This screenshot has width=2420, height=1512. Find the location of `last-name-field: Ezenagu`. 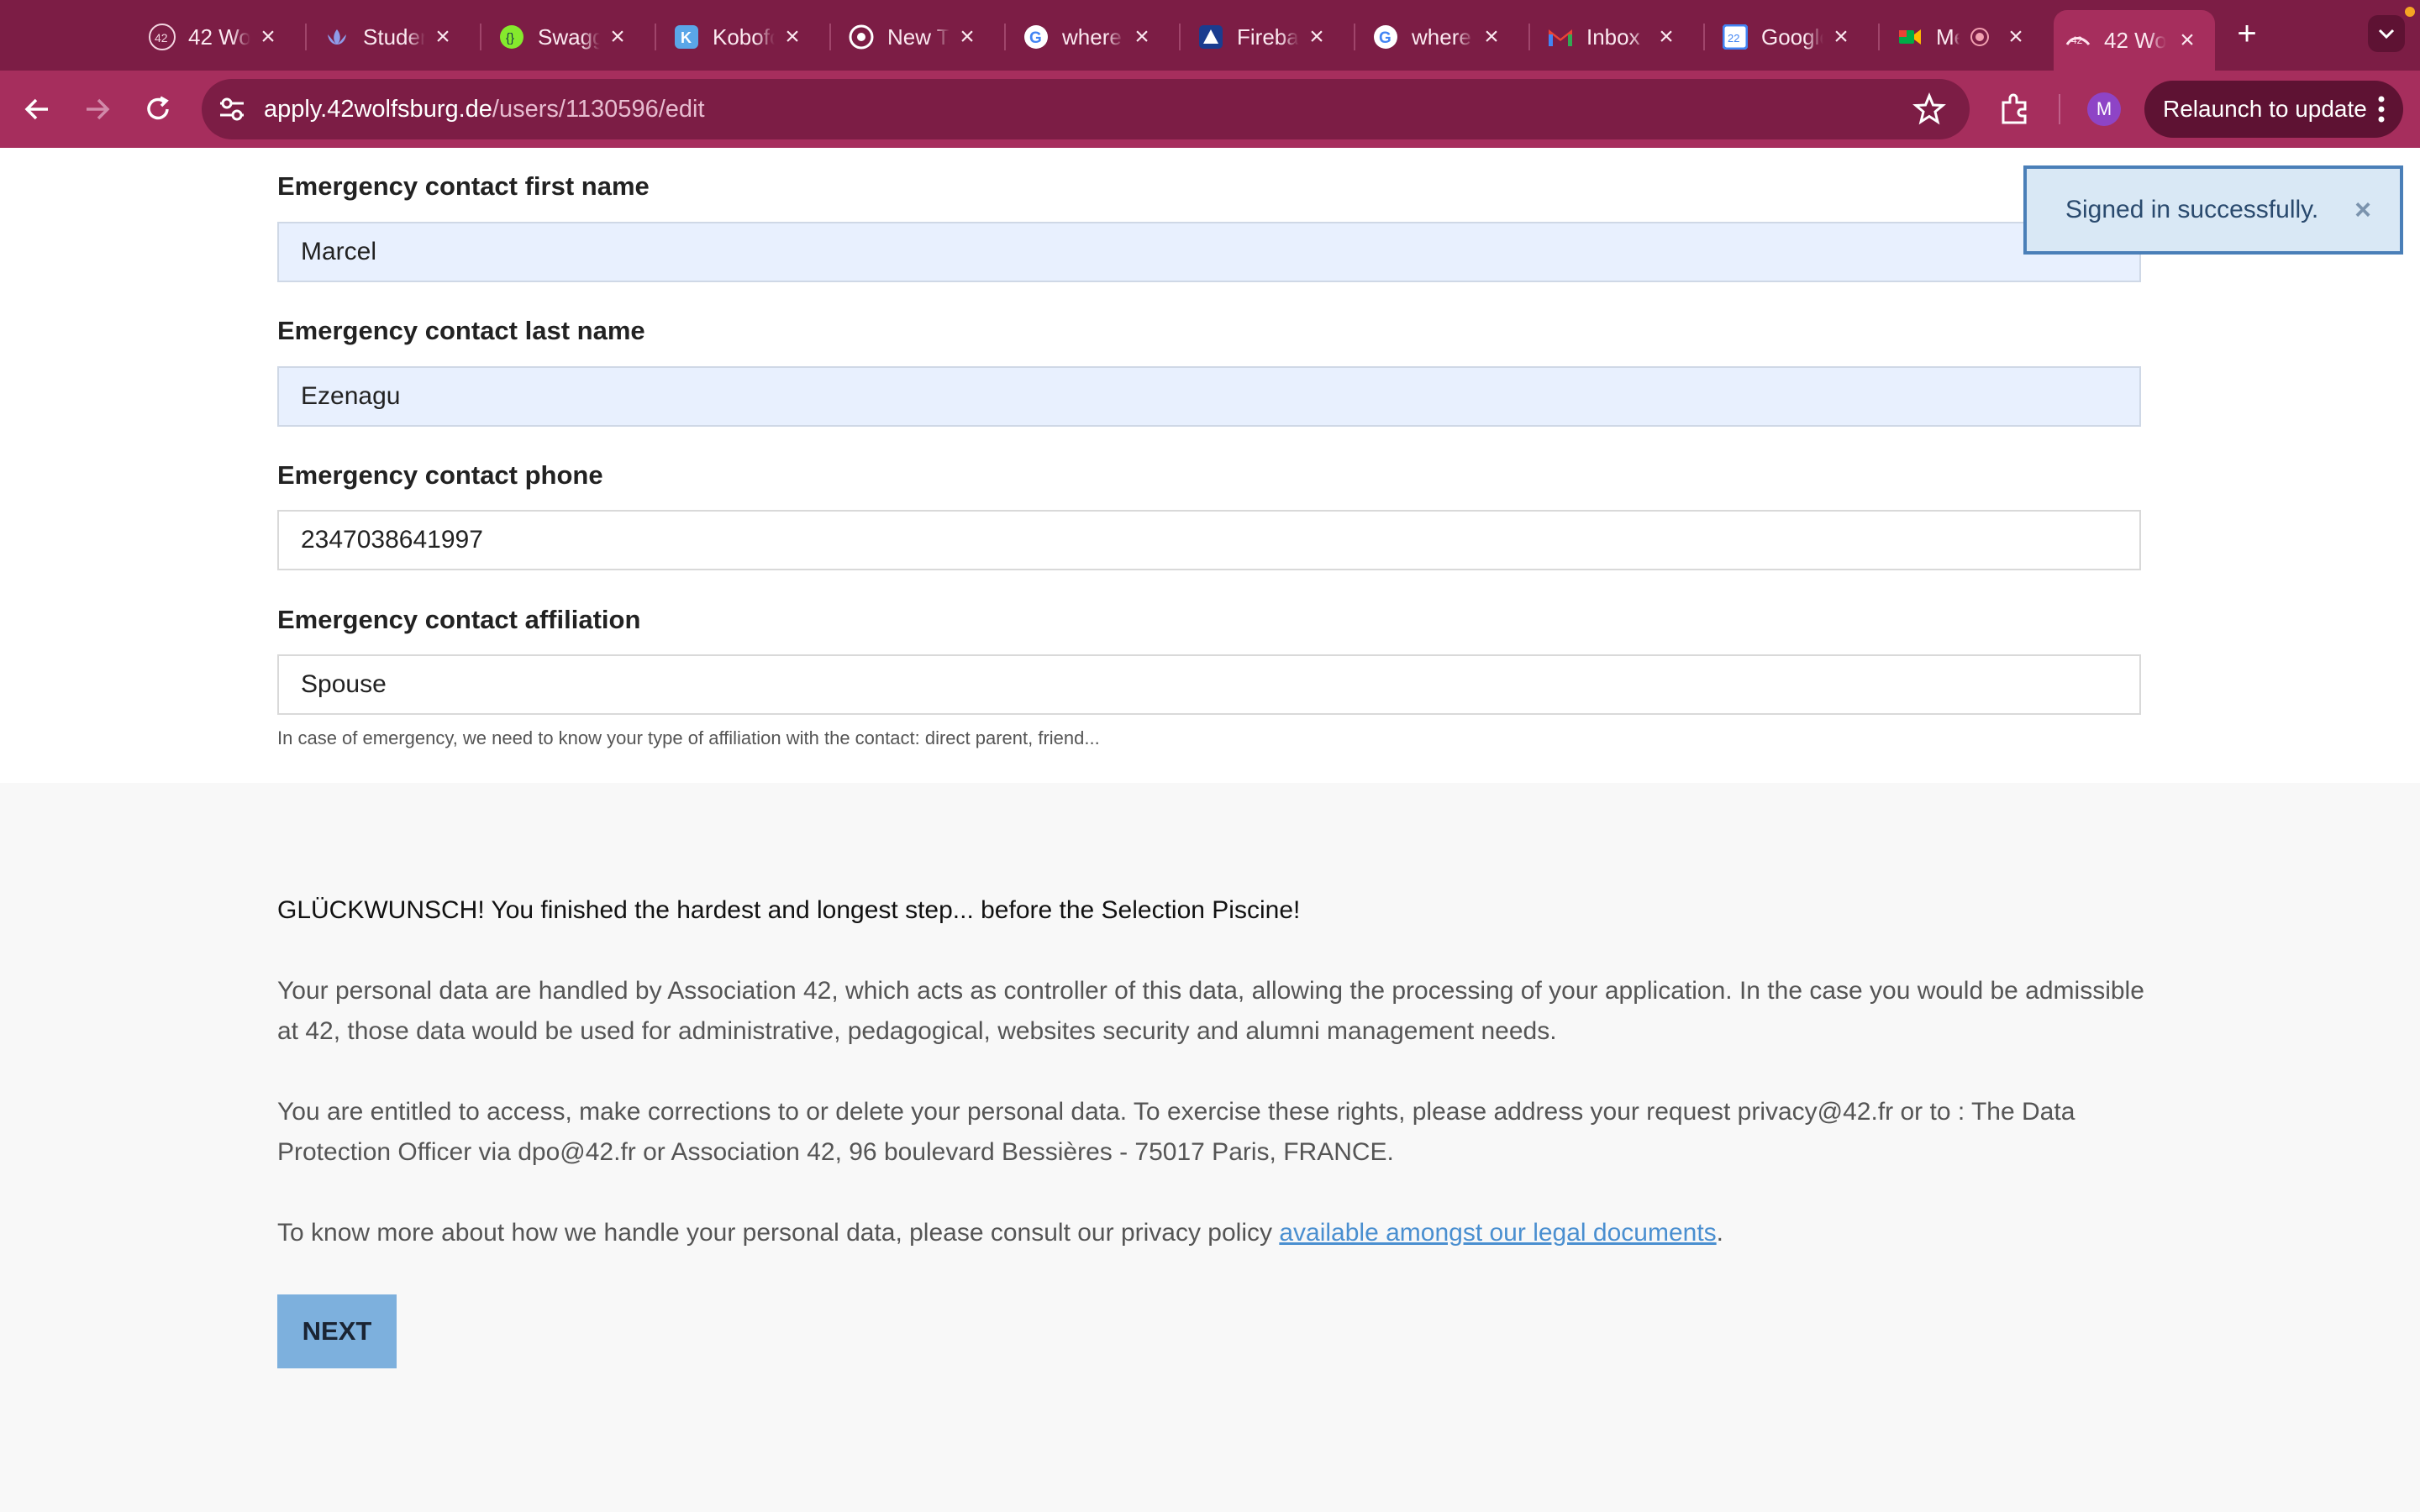

last-name-field: Ezenagu is located at coordinates (1209, 396).